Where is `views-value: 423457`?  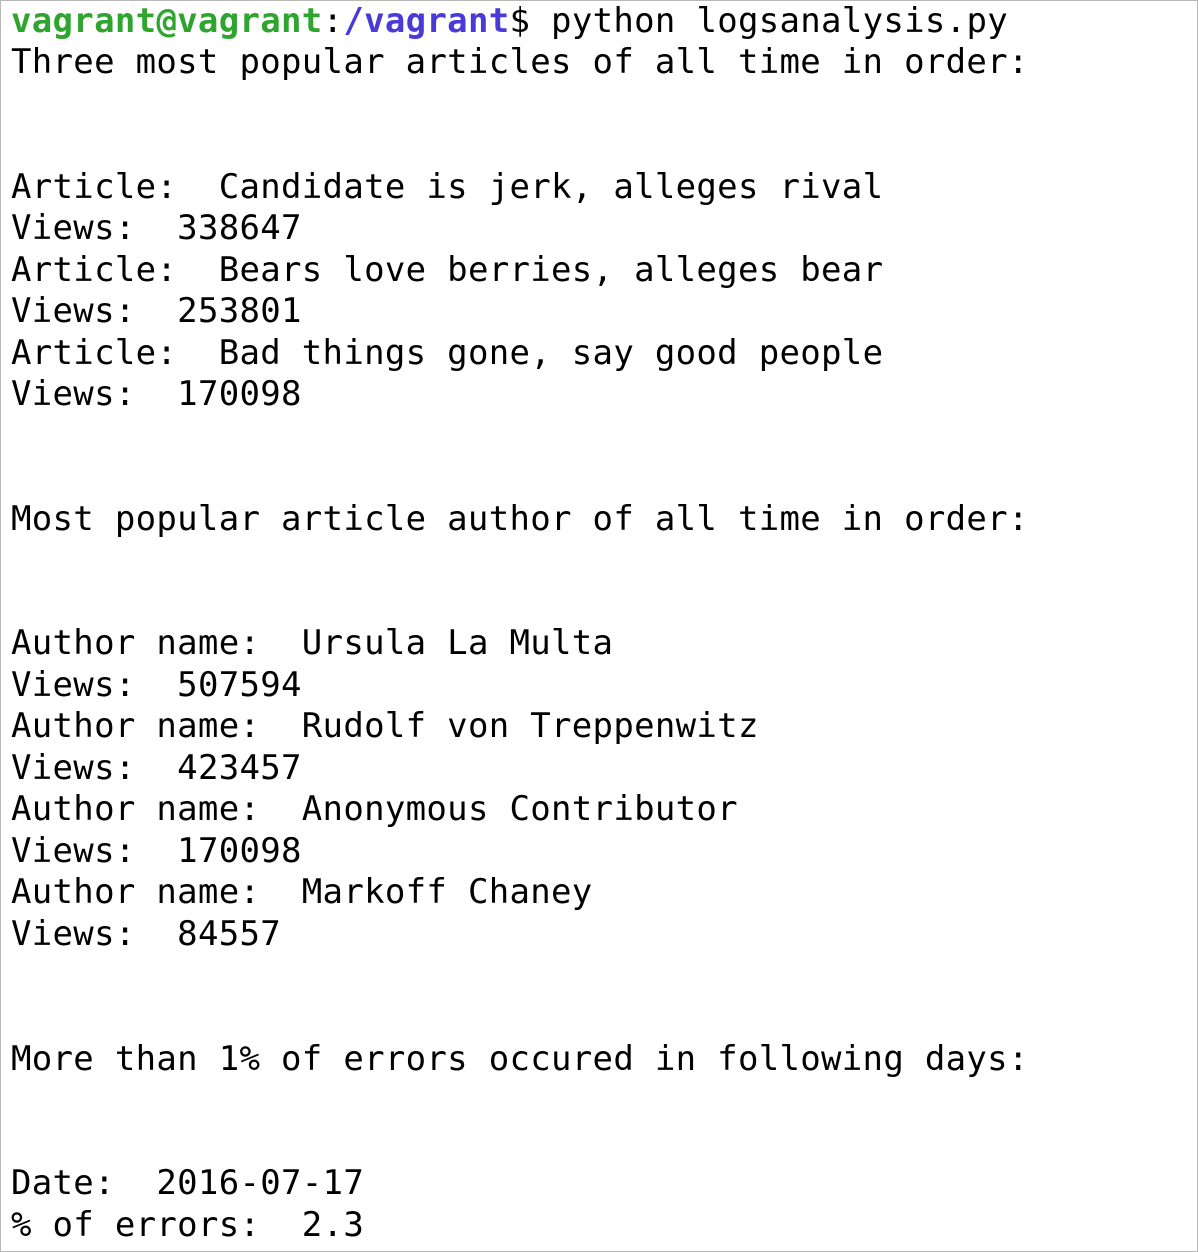
views-value: 423457 is located at coordinates (239, 768).